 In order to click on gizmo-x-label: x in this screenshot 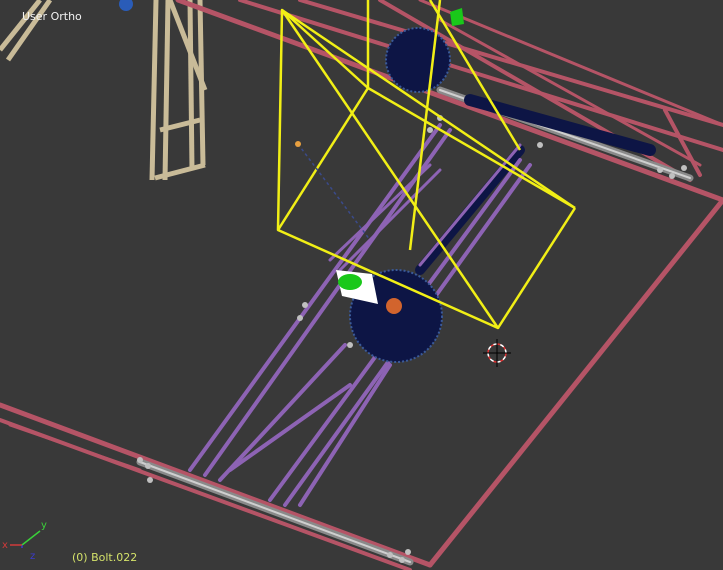, I will do `click(5, 545)`.